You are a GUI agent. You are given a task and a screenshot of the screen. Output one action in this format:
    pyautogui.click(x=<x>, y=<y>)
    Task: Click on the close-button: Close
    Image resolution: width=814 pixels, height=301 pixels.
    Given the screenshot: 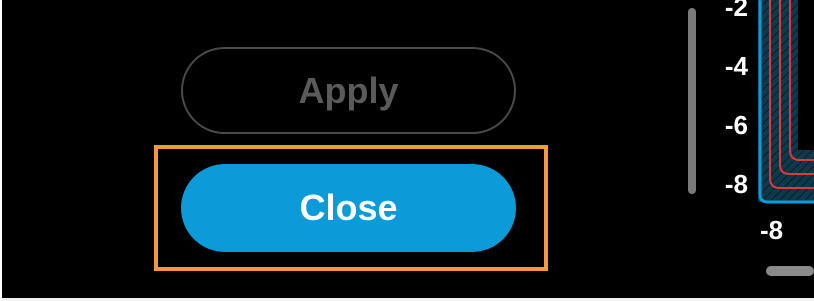 What is the action you would take?
    pyautogui.click(x=348, y=208)
    